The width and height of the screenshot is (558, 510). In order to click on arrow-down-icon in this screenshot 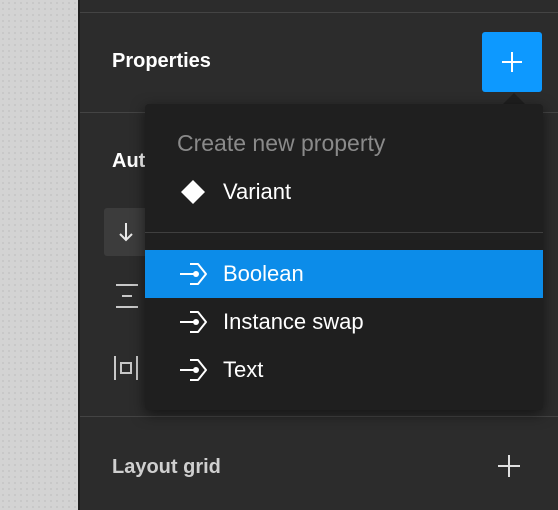, I will do `click(126, 232)`.